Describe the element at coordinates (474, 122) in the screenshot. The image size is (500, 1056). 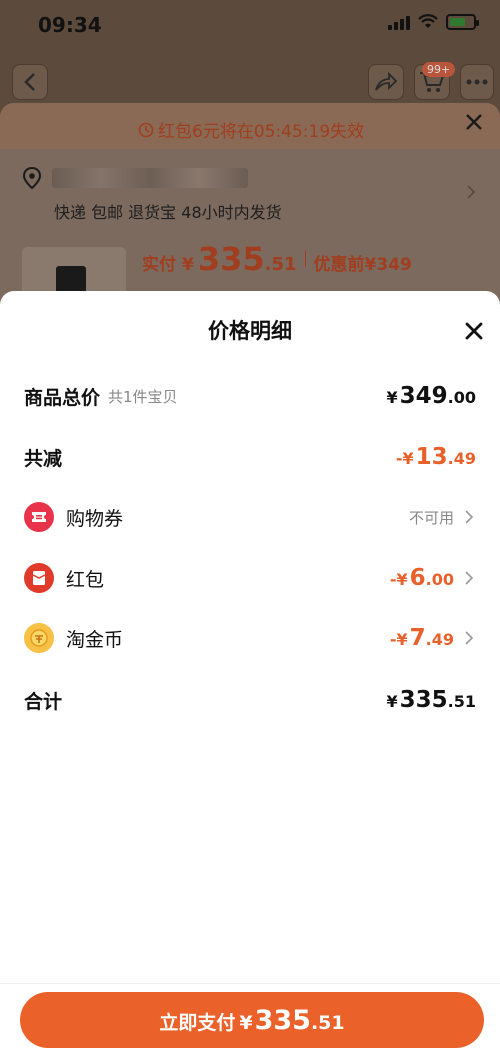
I see `notice-close-icon` at that location.